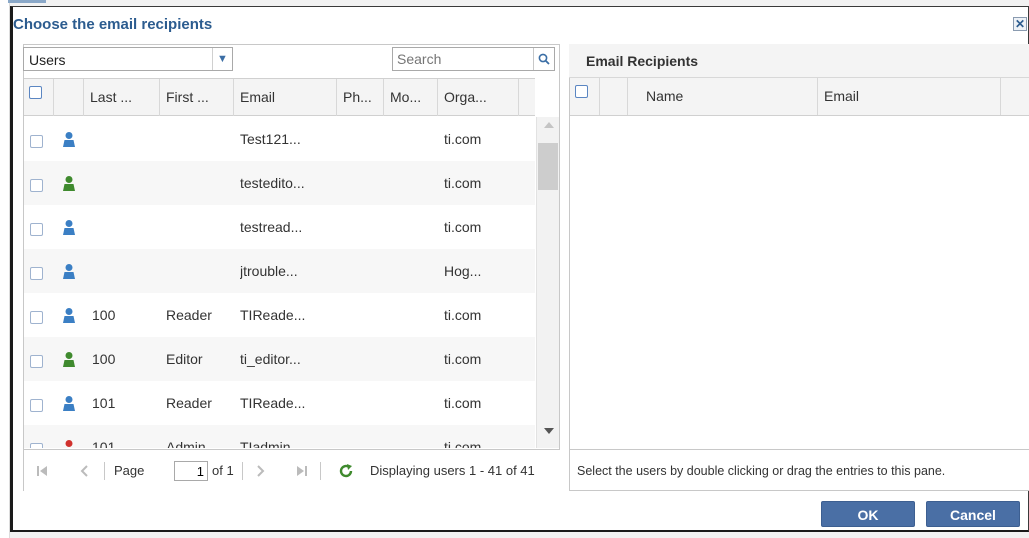 This screenshot has width=1029, height=538. I want to click on recipients-grid-header: Name Email, so click(799, 97).